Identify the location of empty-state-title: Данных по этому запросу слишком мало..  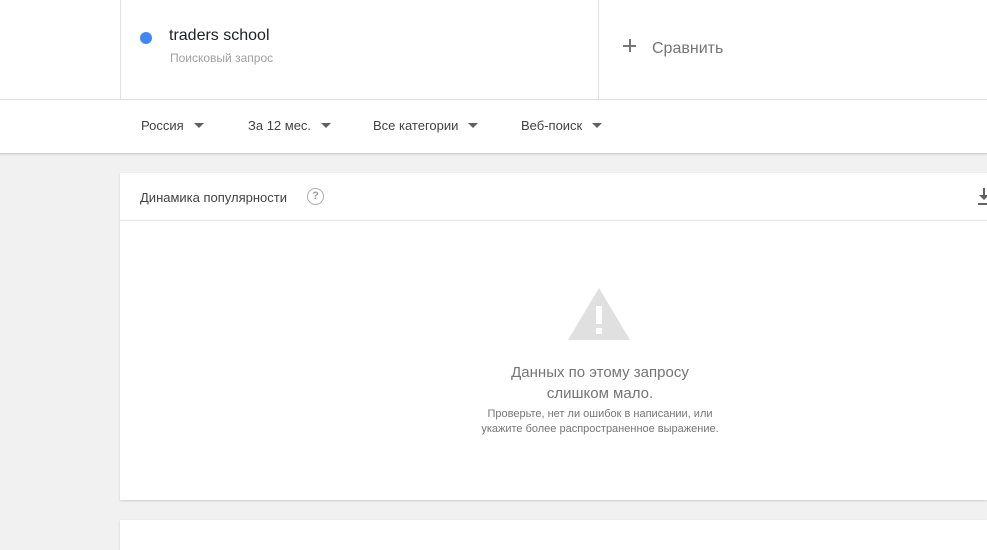
(600, 383).